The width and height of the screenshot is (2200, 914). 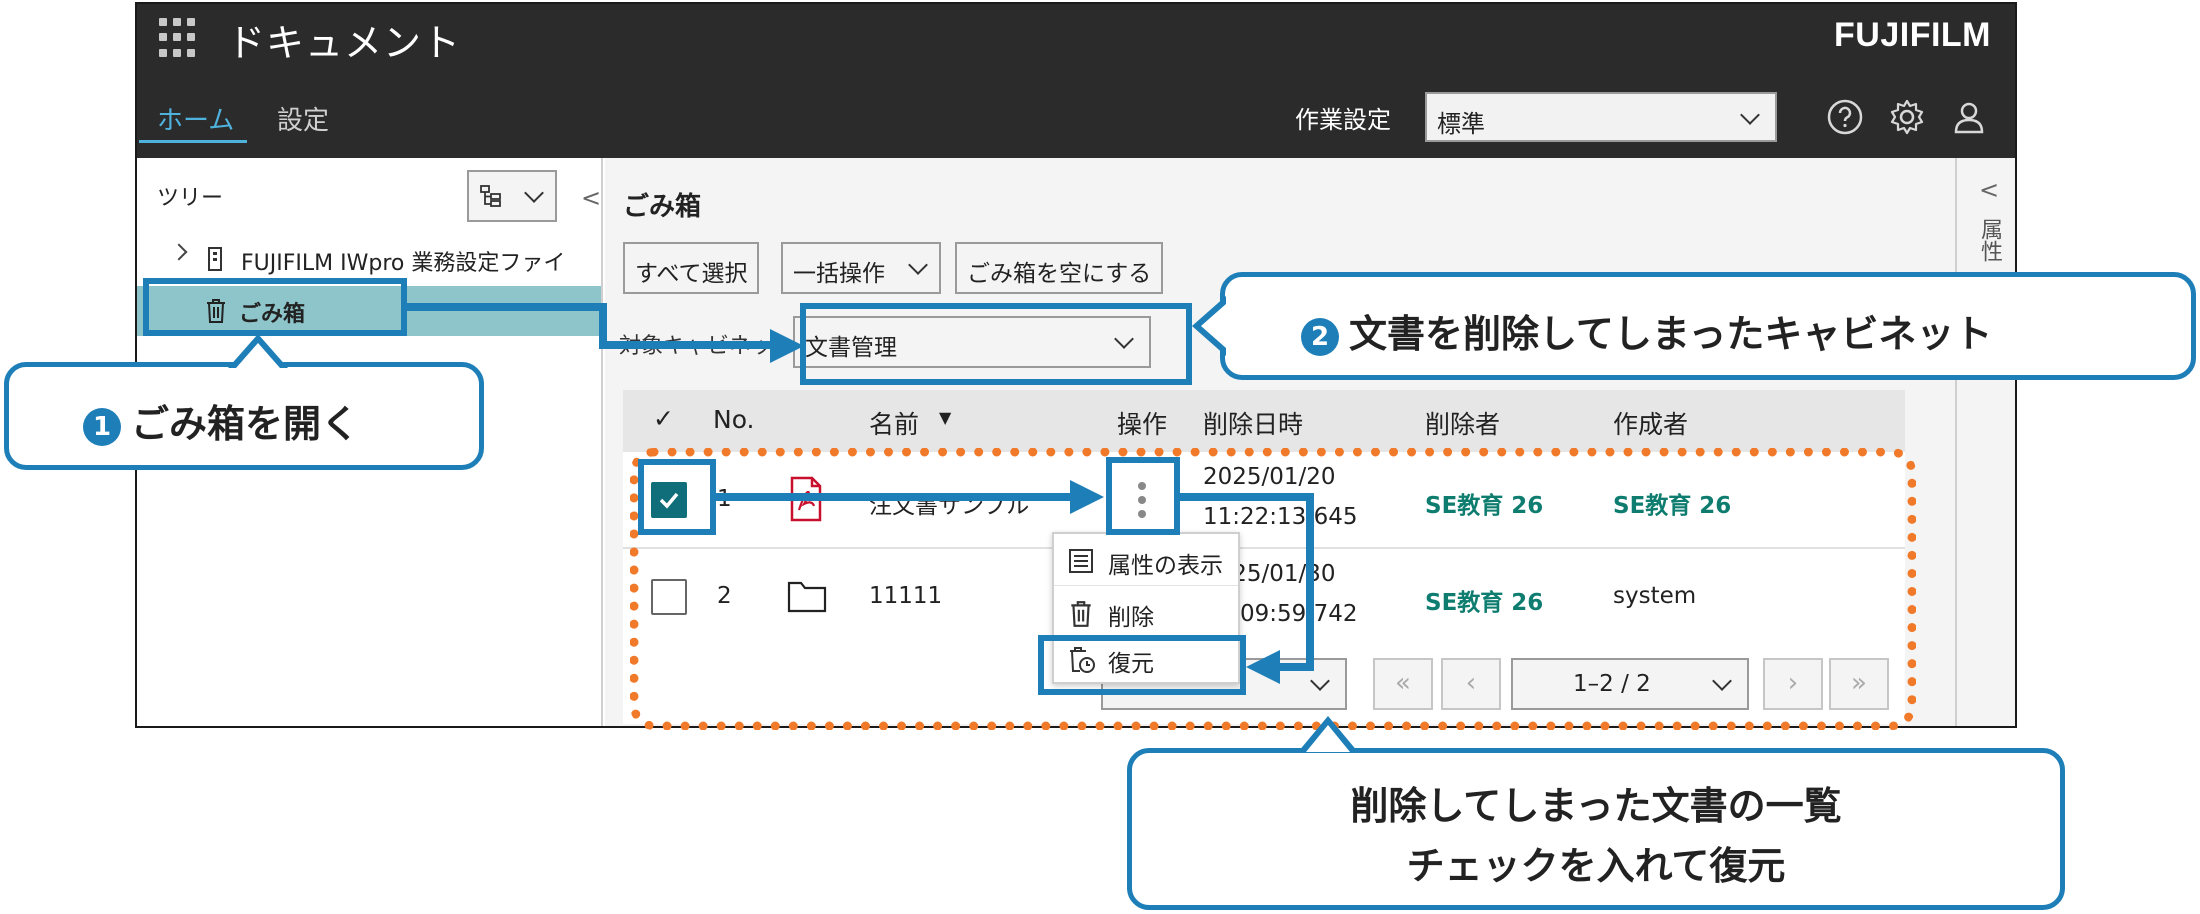 I want to click on check-all-header: ✓, so click(x=663, y=418).